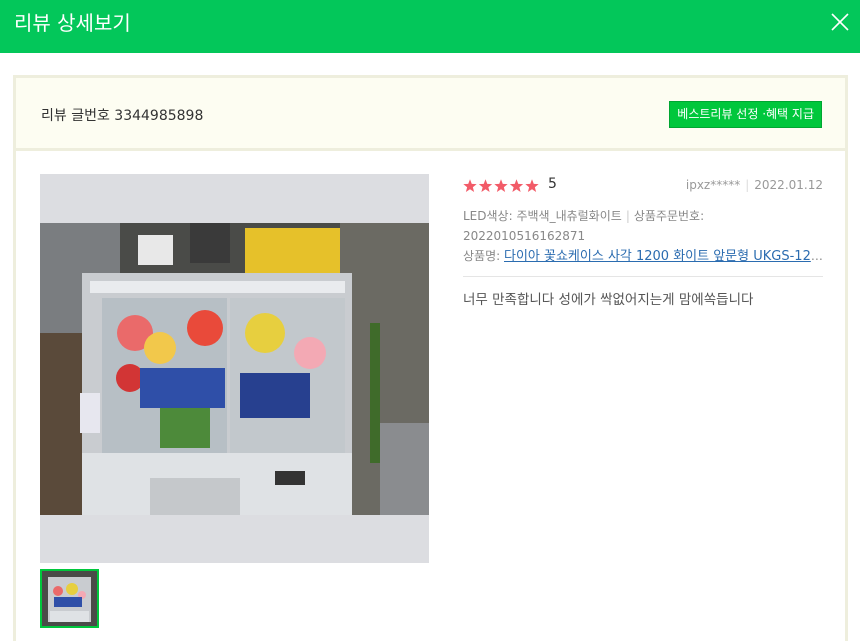  Describe the element at coordinates (788, 185) in the screenshot. I see `review-date: 2022.01.12` at that location.